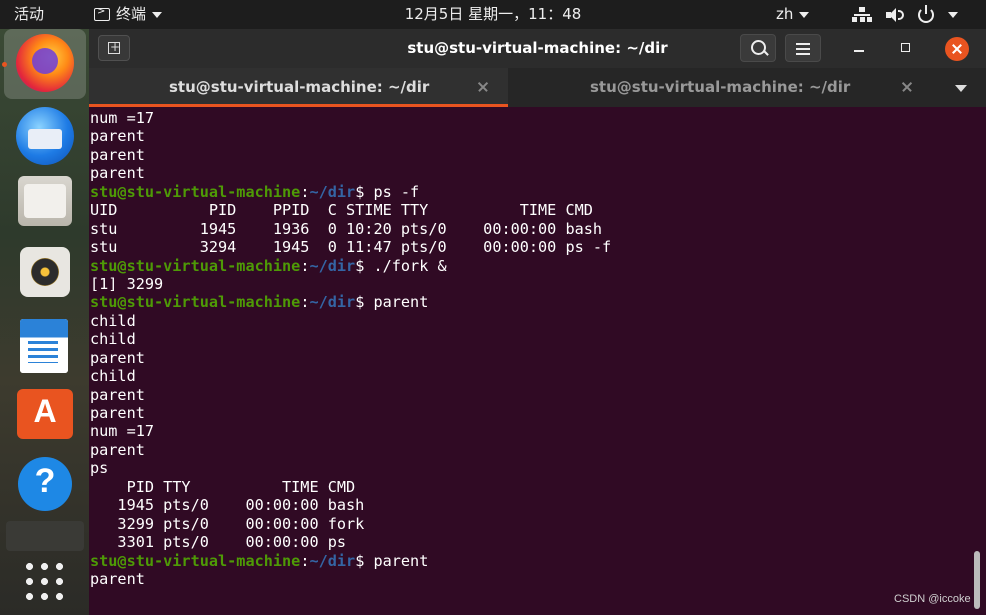  I want to click on input-method-label: zh, so click(785, 14).